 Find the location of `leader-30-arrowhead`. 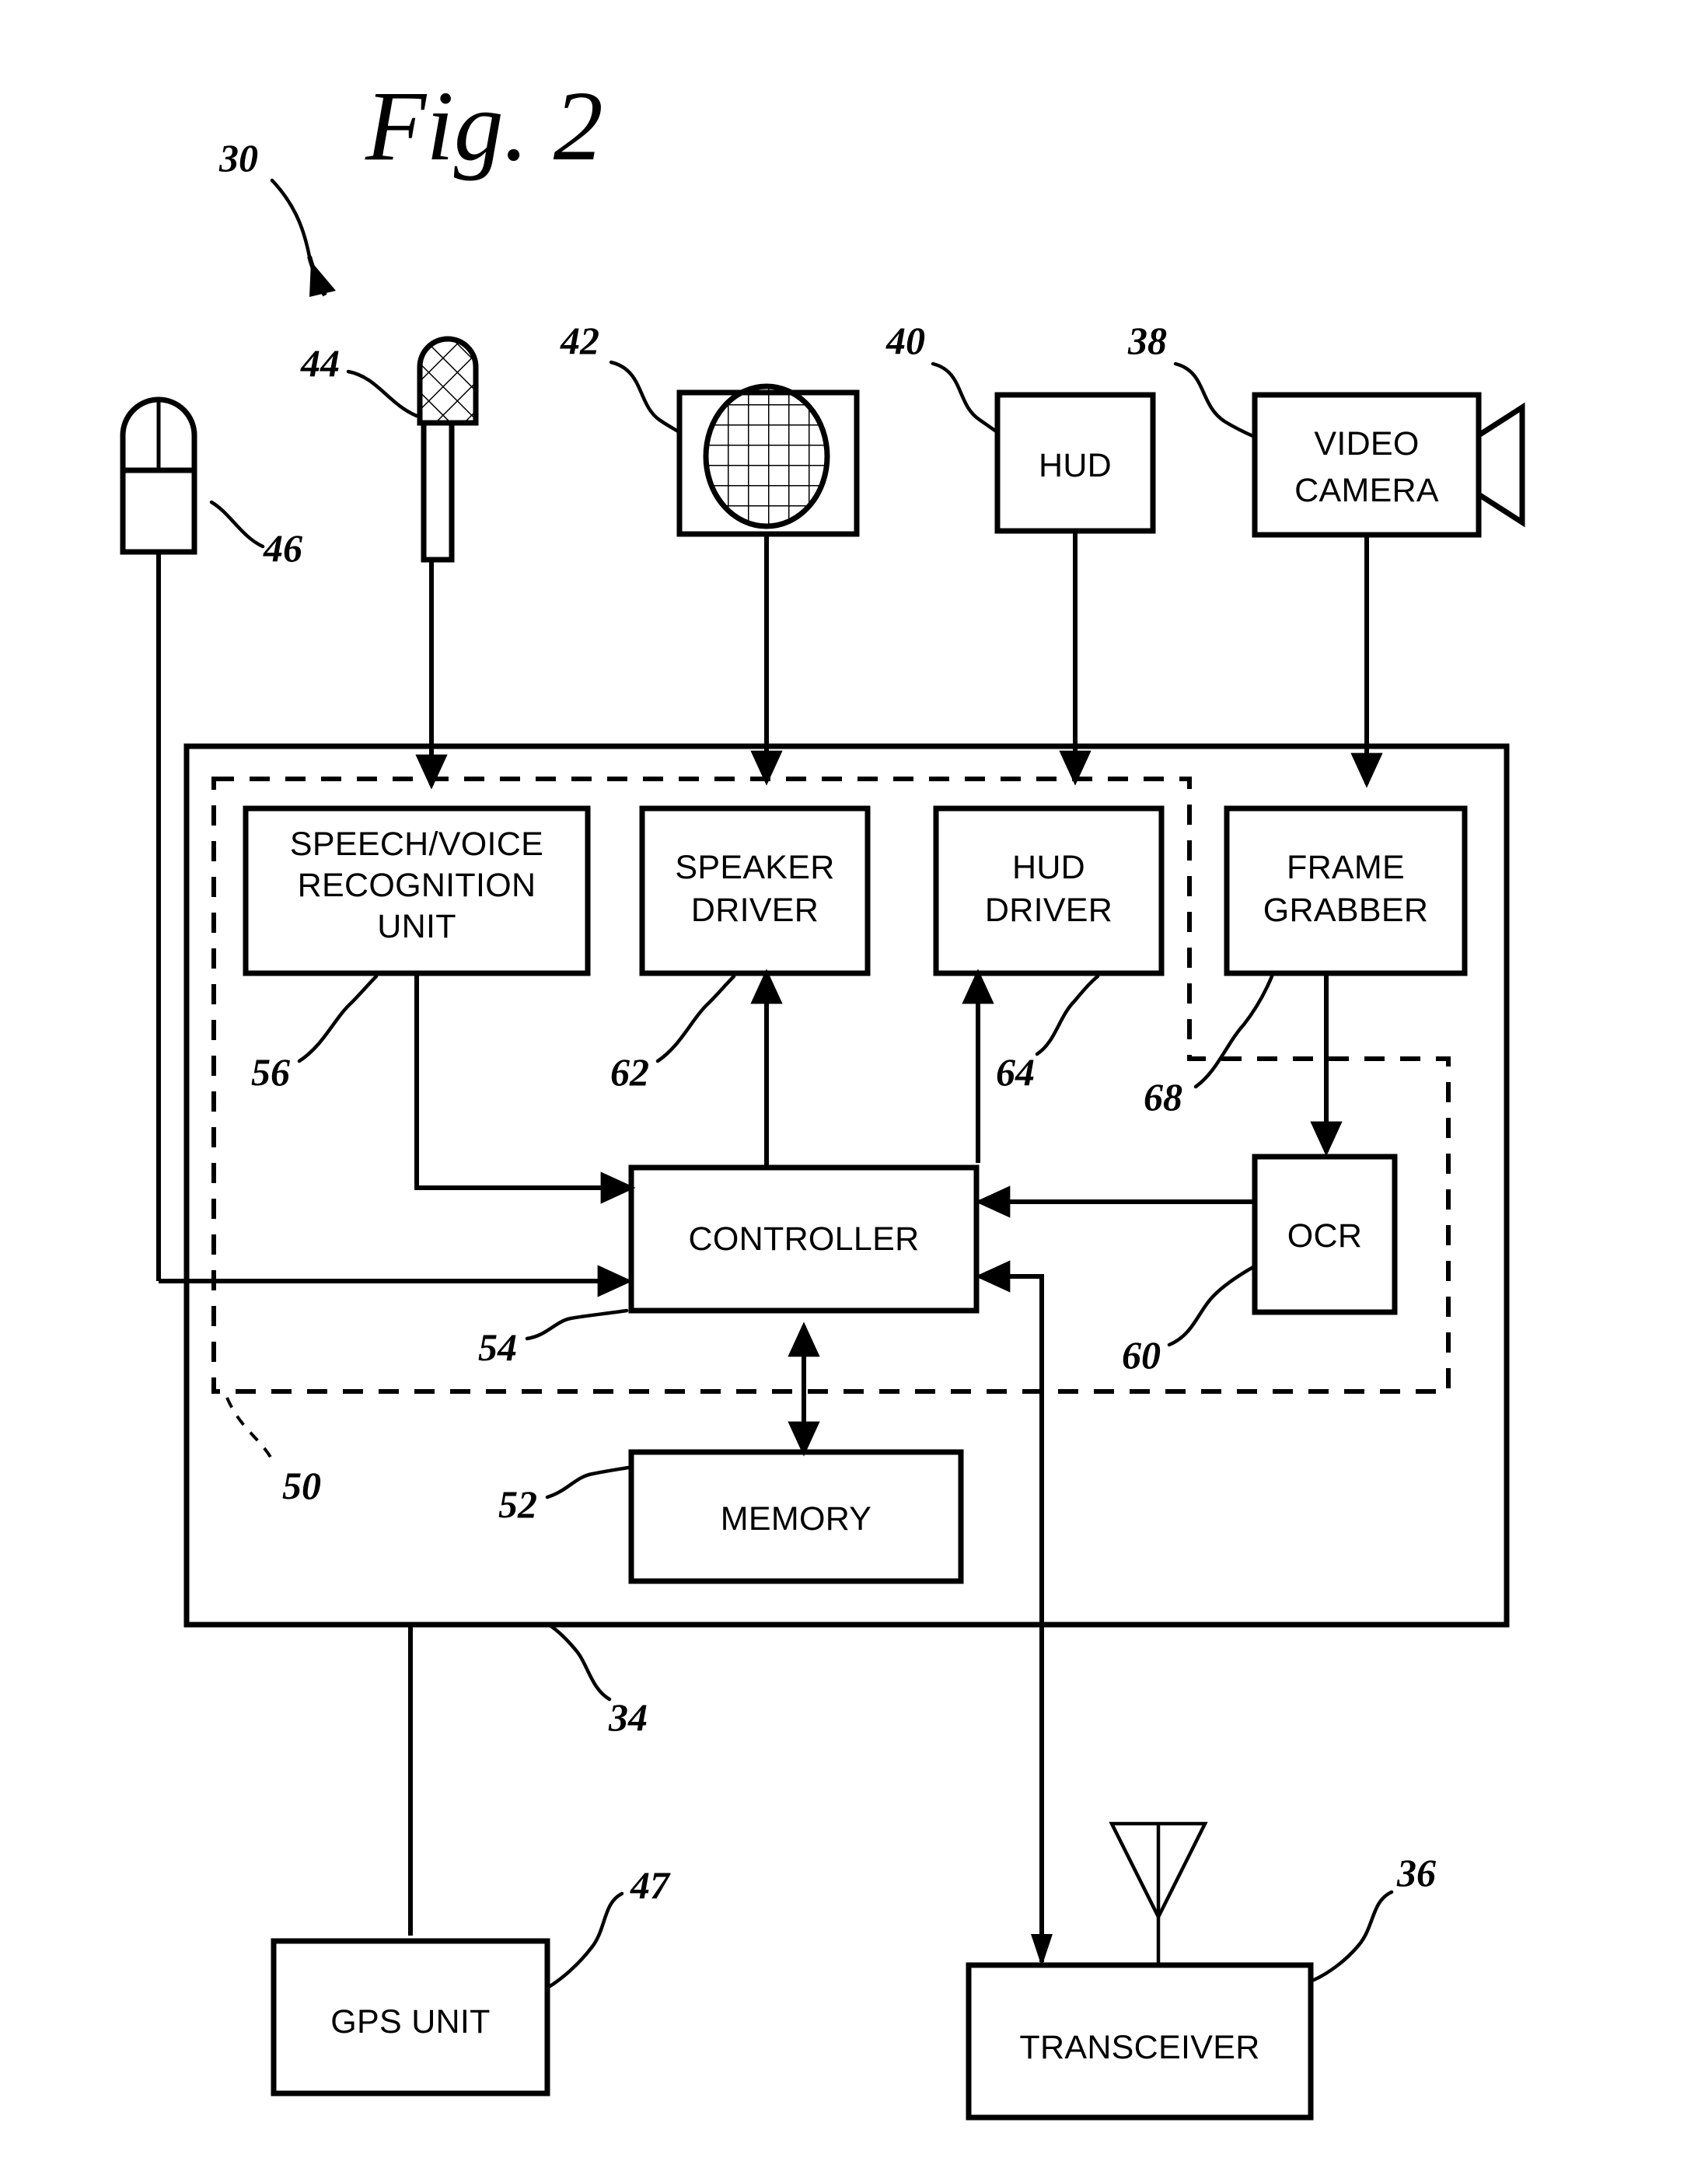

leader-30-arrowhead is located at coordinates (322, 279).